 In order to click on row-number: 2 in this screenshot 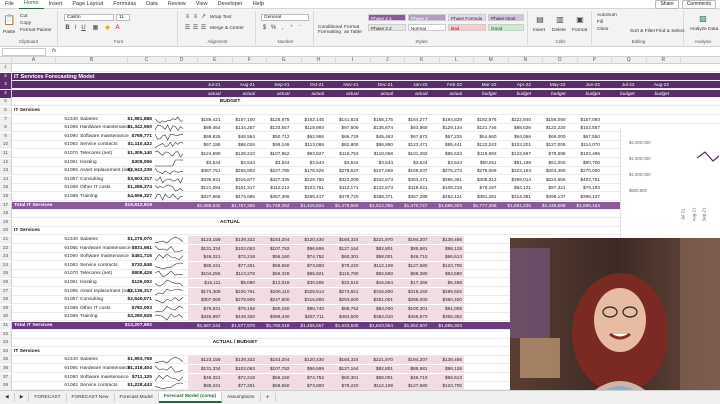, I will do `click(6, 76)`.